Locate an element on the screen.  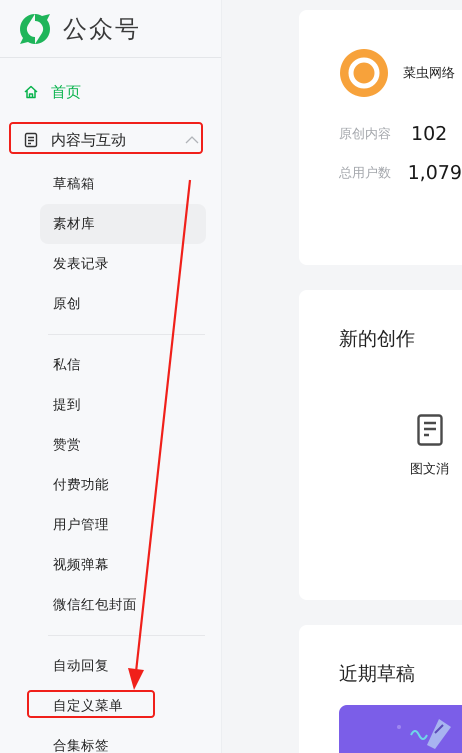
stat-label: 总用户数 is located at coordinates (365, 173).